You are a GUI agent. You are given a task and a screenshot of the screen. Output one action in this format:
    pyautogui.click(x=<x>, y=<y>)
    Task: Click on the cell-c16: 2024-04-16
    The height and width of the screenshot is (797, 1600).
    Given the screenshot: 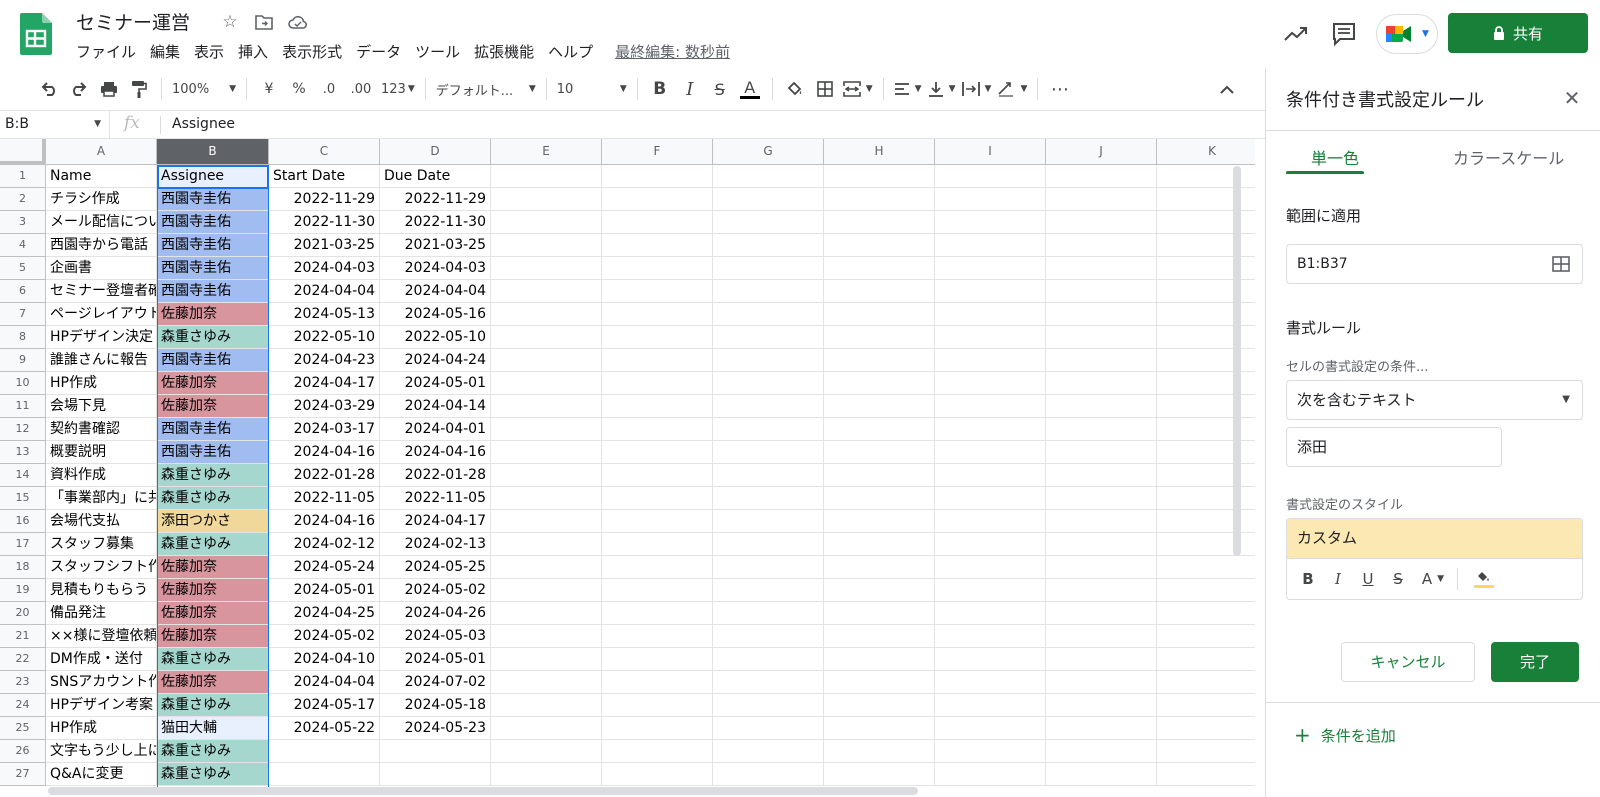 What is the action you would take?
    pyautogui.click(x=324, y=521)
    